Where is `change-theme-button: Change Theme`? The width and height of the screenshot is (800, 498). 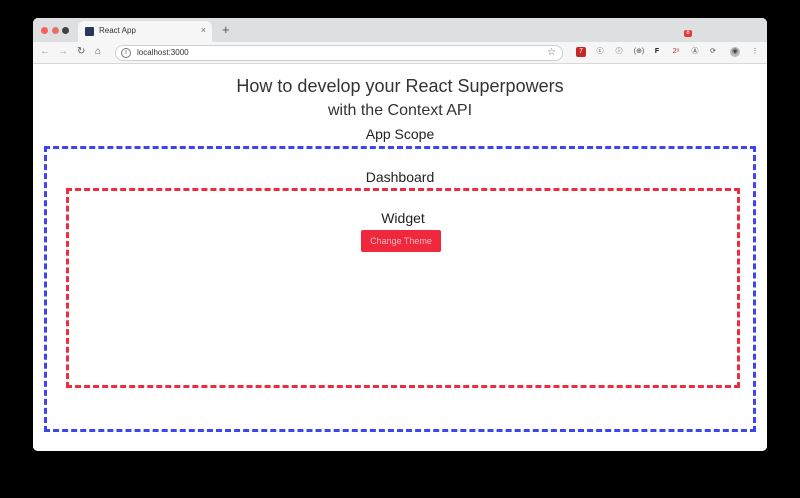
change-theme-button: Change Theme is located at coordinates (401, 241).